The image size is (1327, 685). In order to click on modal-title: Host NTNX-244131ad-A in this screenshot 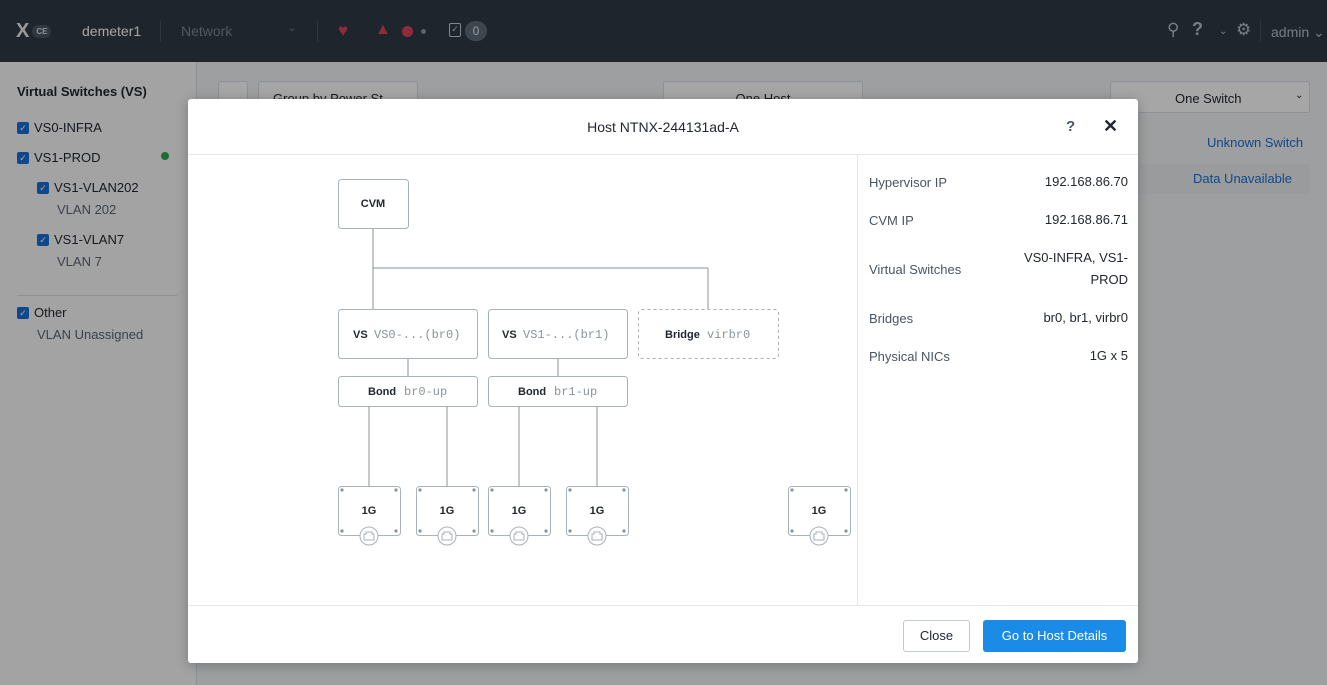, I will do `click(663, 127)`.